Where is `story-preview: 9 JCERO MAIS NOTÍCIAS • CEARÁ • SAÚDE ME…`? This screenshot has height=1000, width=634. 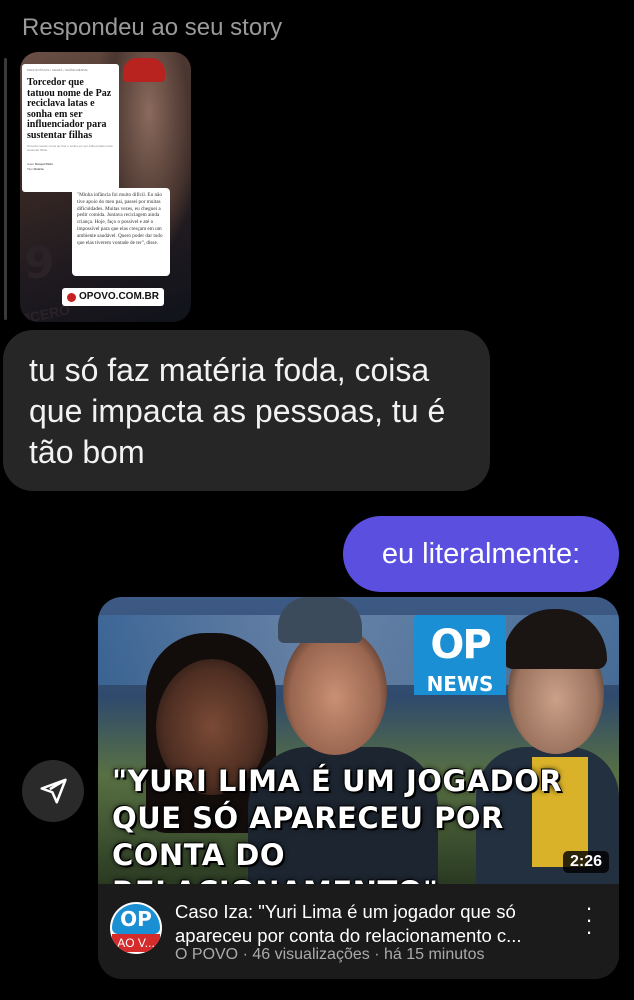
story-preview: 9 JCERO MAIS NOTÍCIAS • CEARÁ • SAÚDE ME… is located at coordinates (105, 187).